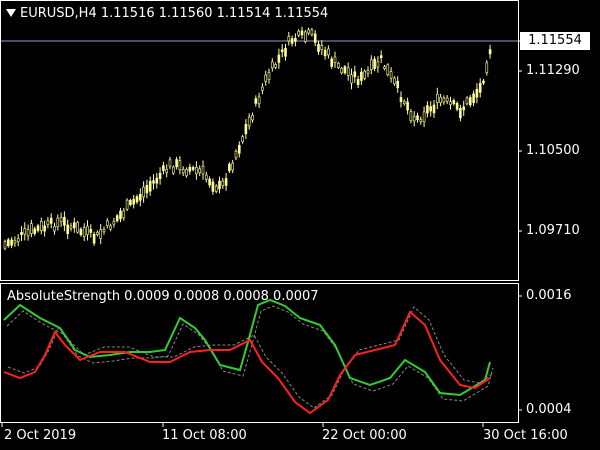 The width and height of the screenshot is (600, 450). I want to click on symbol-menu-icon, so click(11, 13).